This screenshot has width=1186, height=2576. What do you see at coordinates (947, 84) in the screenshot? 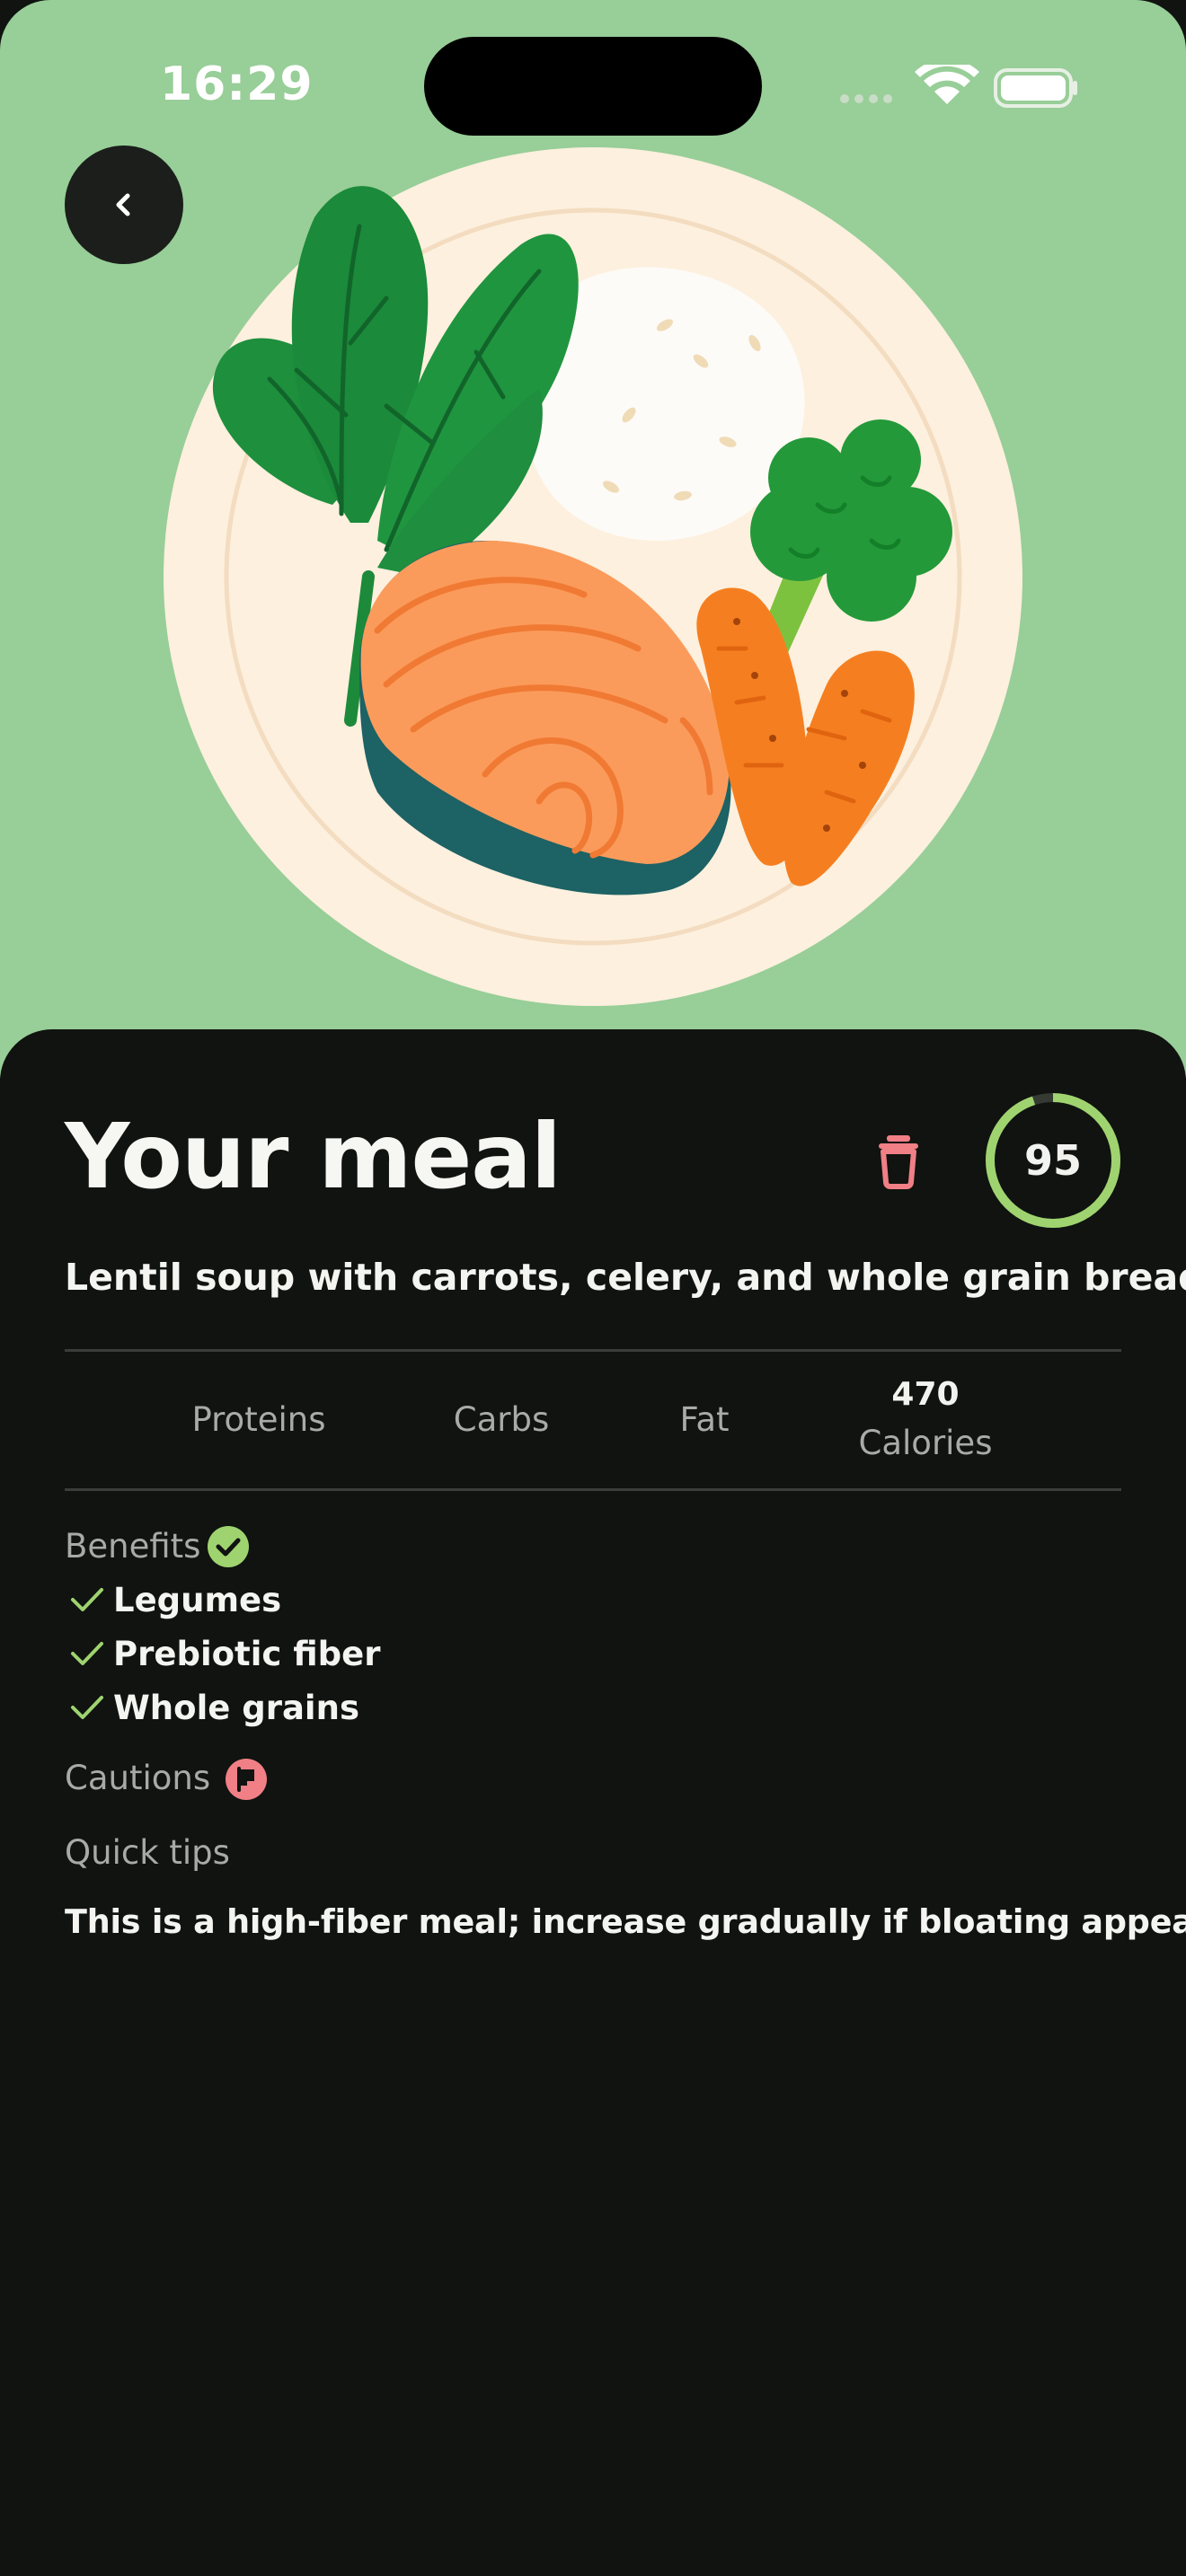
I see `wifi-icon` at bounding box center [947, 84].